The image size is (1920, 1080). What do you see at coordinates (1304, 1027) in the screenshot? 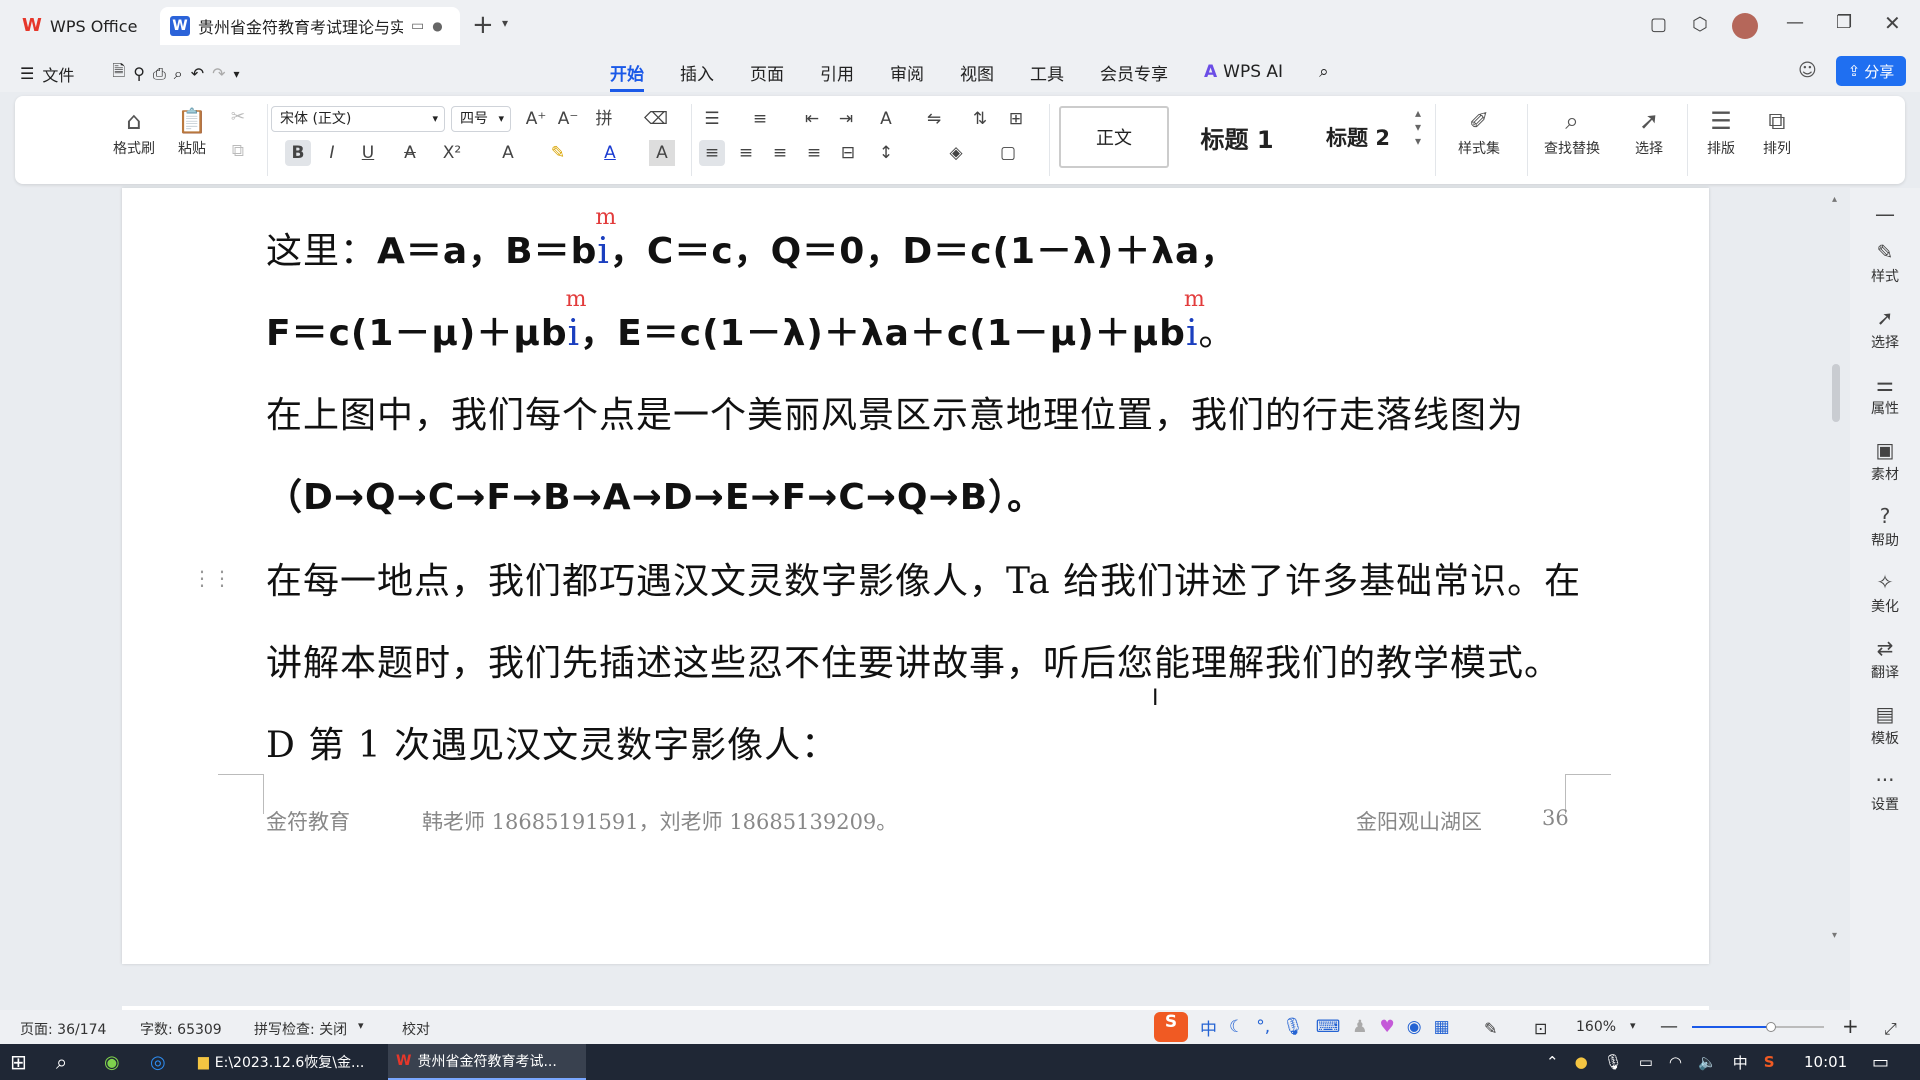
I see `ime-toolbar: S 中 ☾ °, 🎙 ⌨ ♟ ♥ ◉ ▦` at bounding box center [1304, 1027].